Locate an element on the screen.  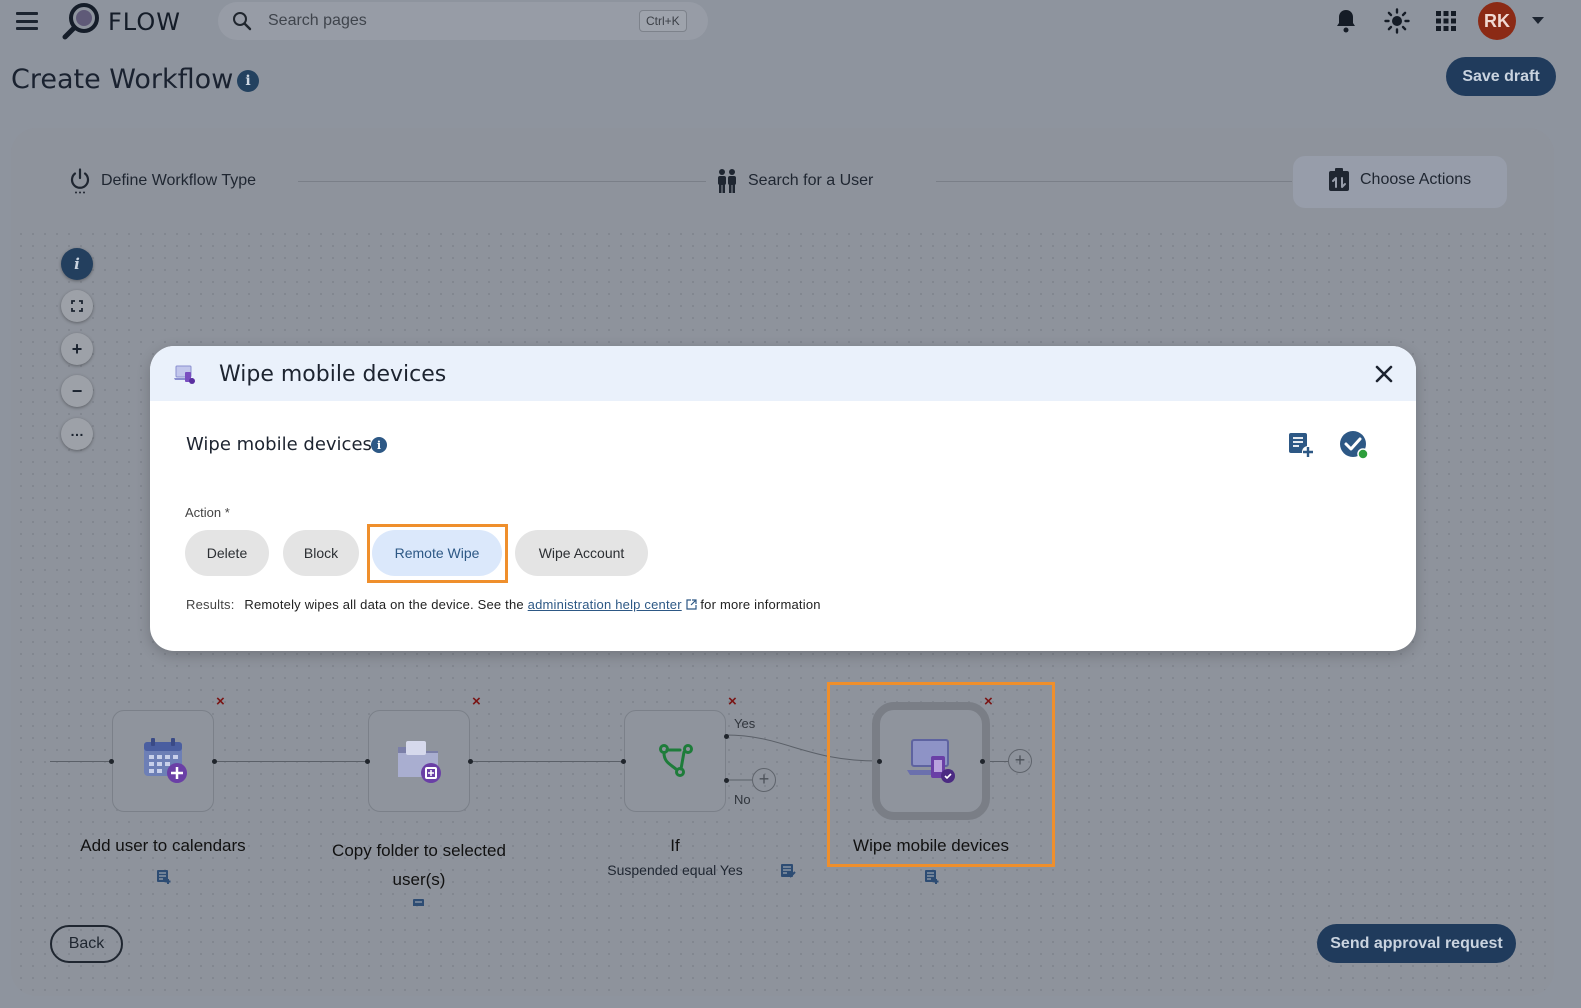
search-bar: Ctrl+K is located at coordinates (463, 21).